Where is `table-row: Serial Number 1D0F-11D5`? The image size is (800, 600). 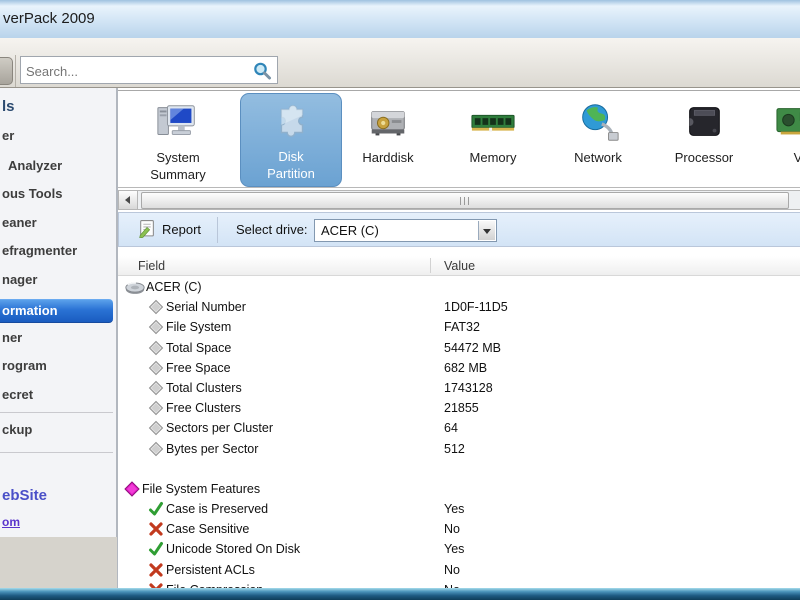 table-row: Serial Number 1D0F-11D5 is located at coordinates (459, 307).